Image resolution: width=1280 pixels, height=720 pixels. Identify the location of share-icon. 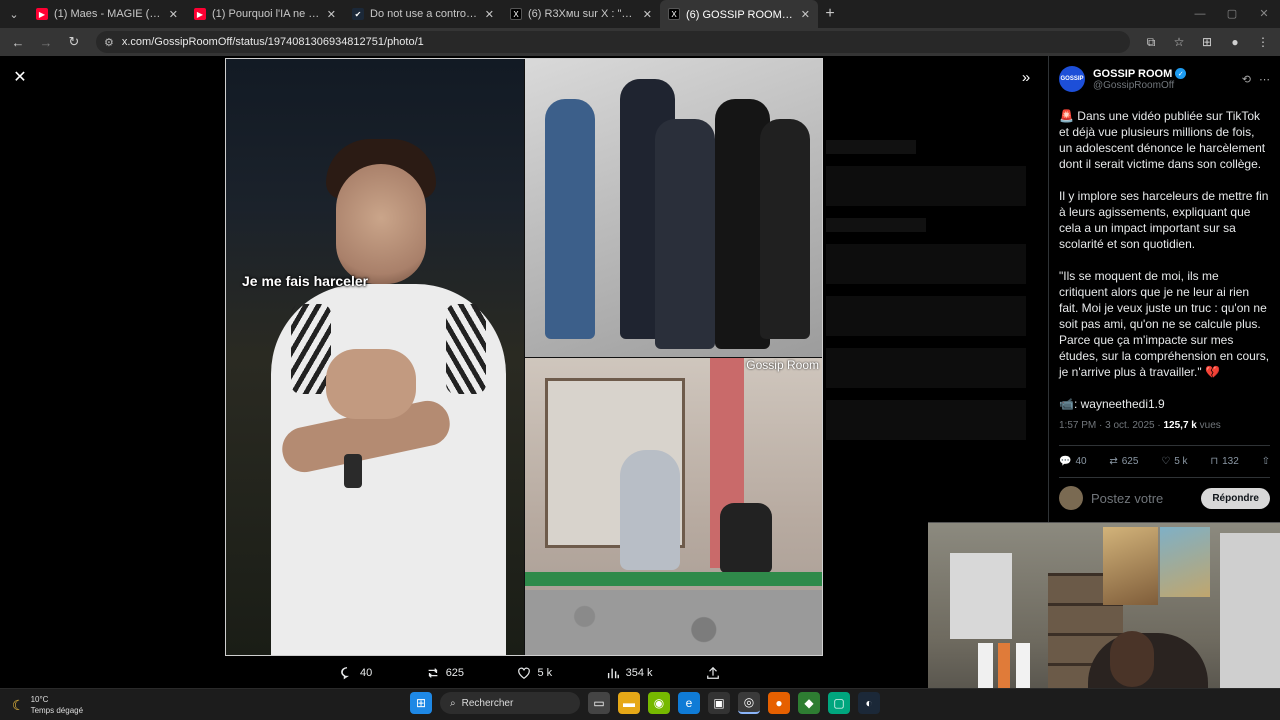
(713, 672).